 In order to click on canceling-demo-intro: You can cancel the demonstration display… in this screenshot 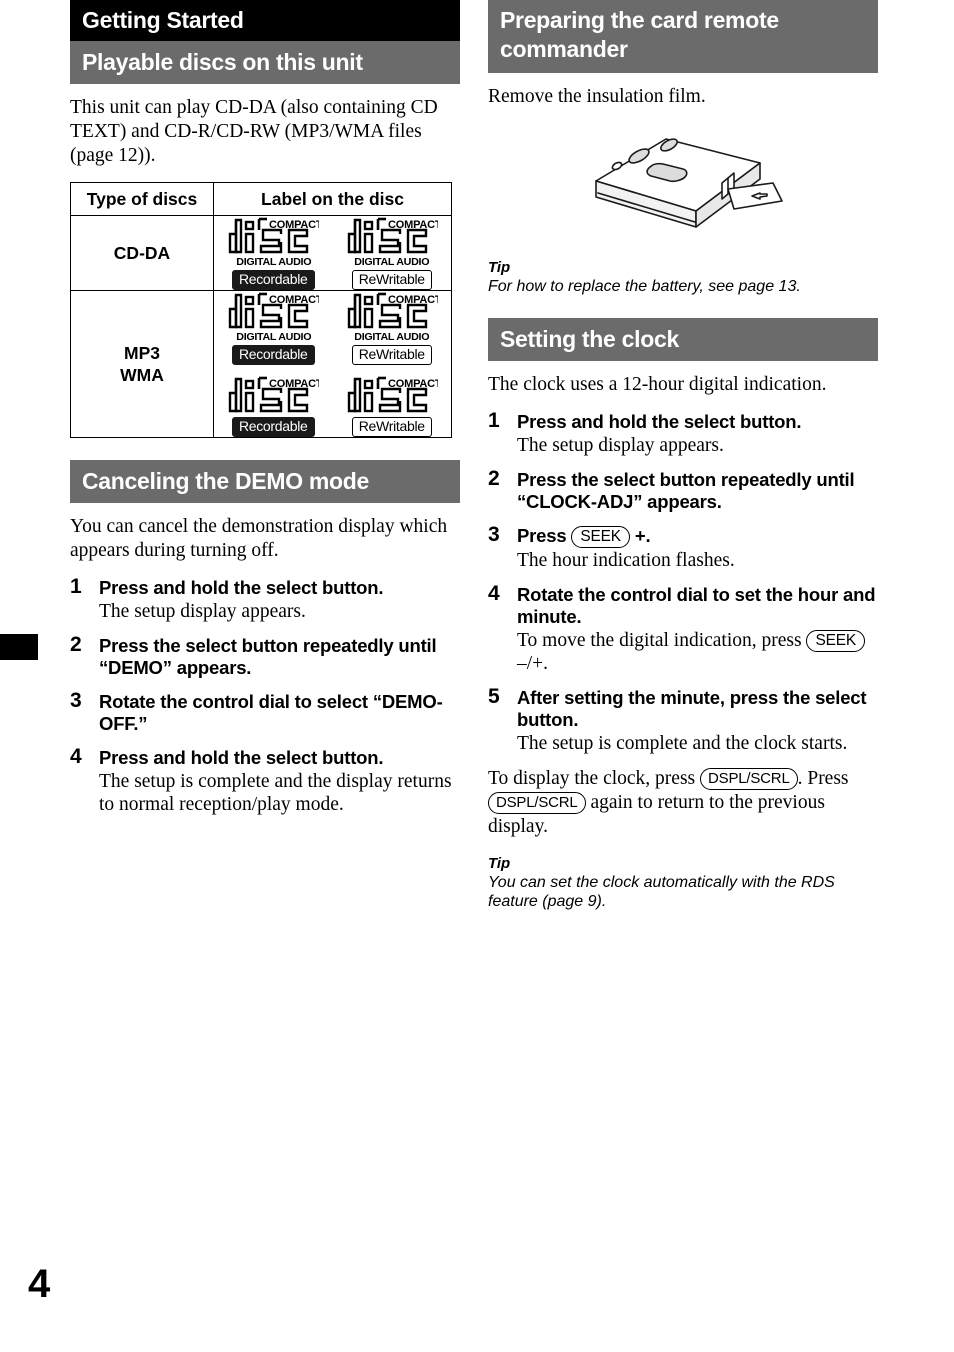, I will do `click(259, 538)`.